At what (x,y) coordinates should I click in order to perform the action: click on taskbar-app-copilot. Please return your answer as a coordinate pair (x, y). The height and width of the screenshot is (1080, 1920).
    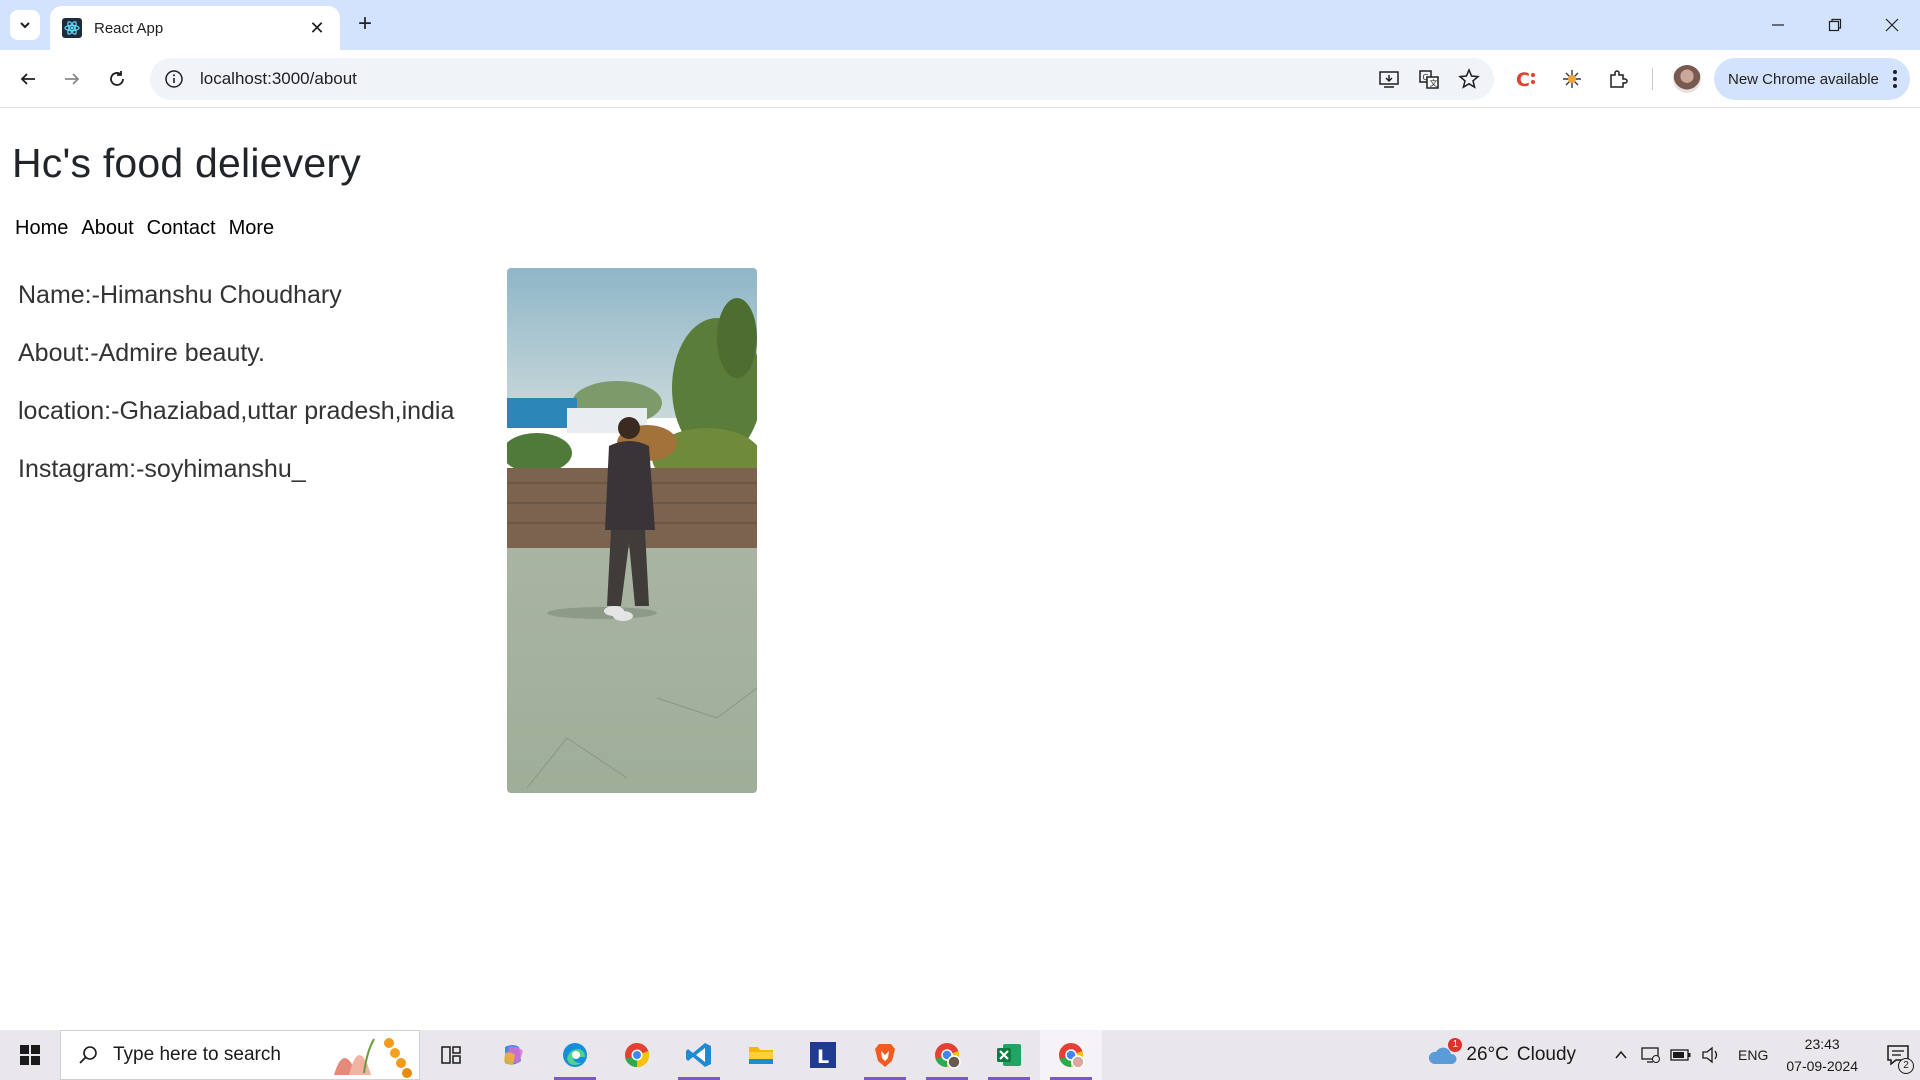
    Looking at the image, I should click on (513, 1055).